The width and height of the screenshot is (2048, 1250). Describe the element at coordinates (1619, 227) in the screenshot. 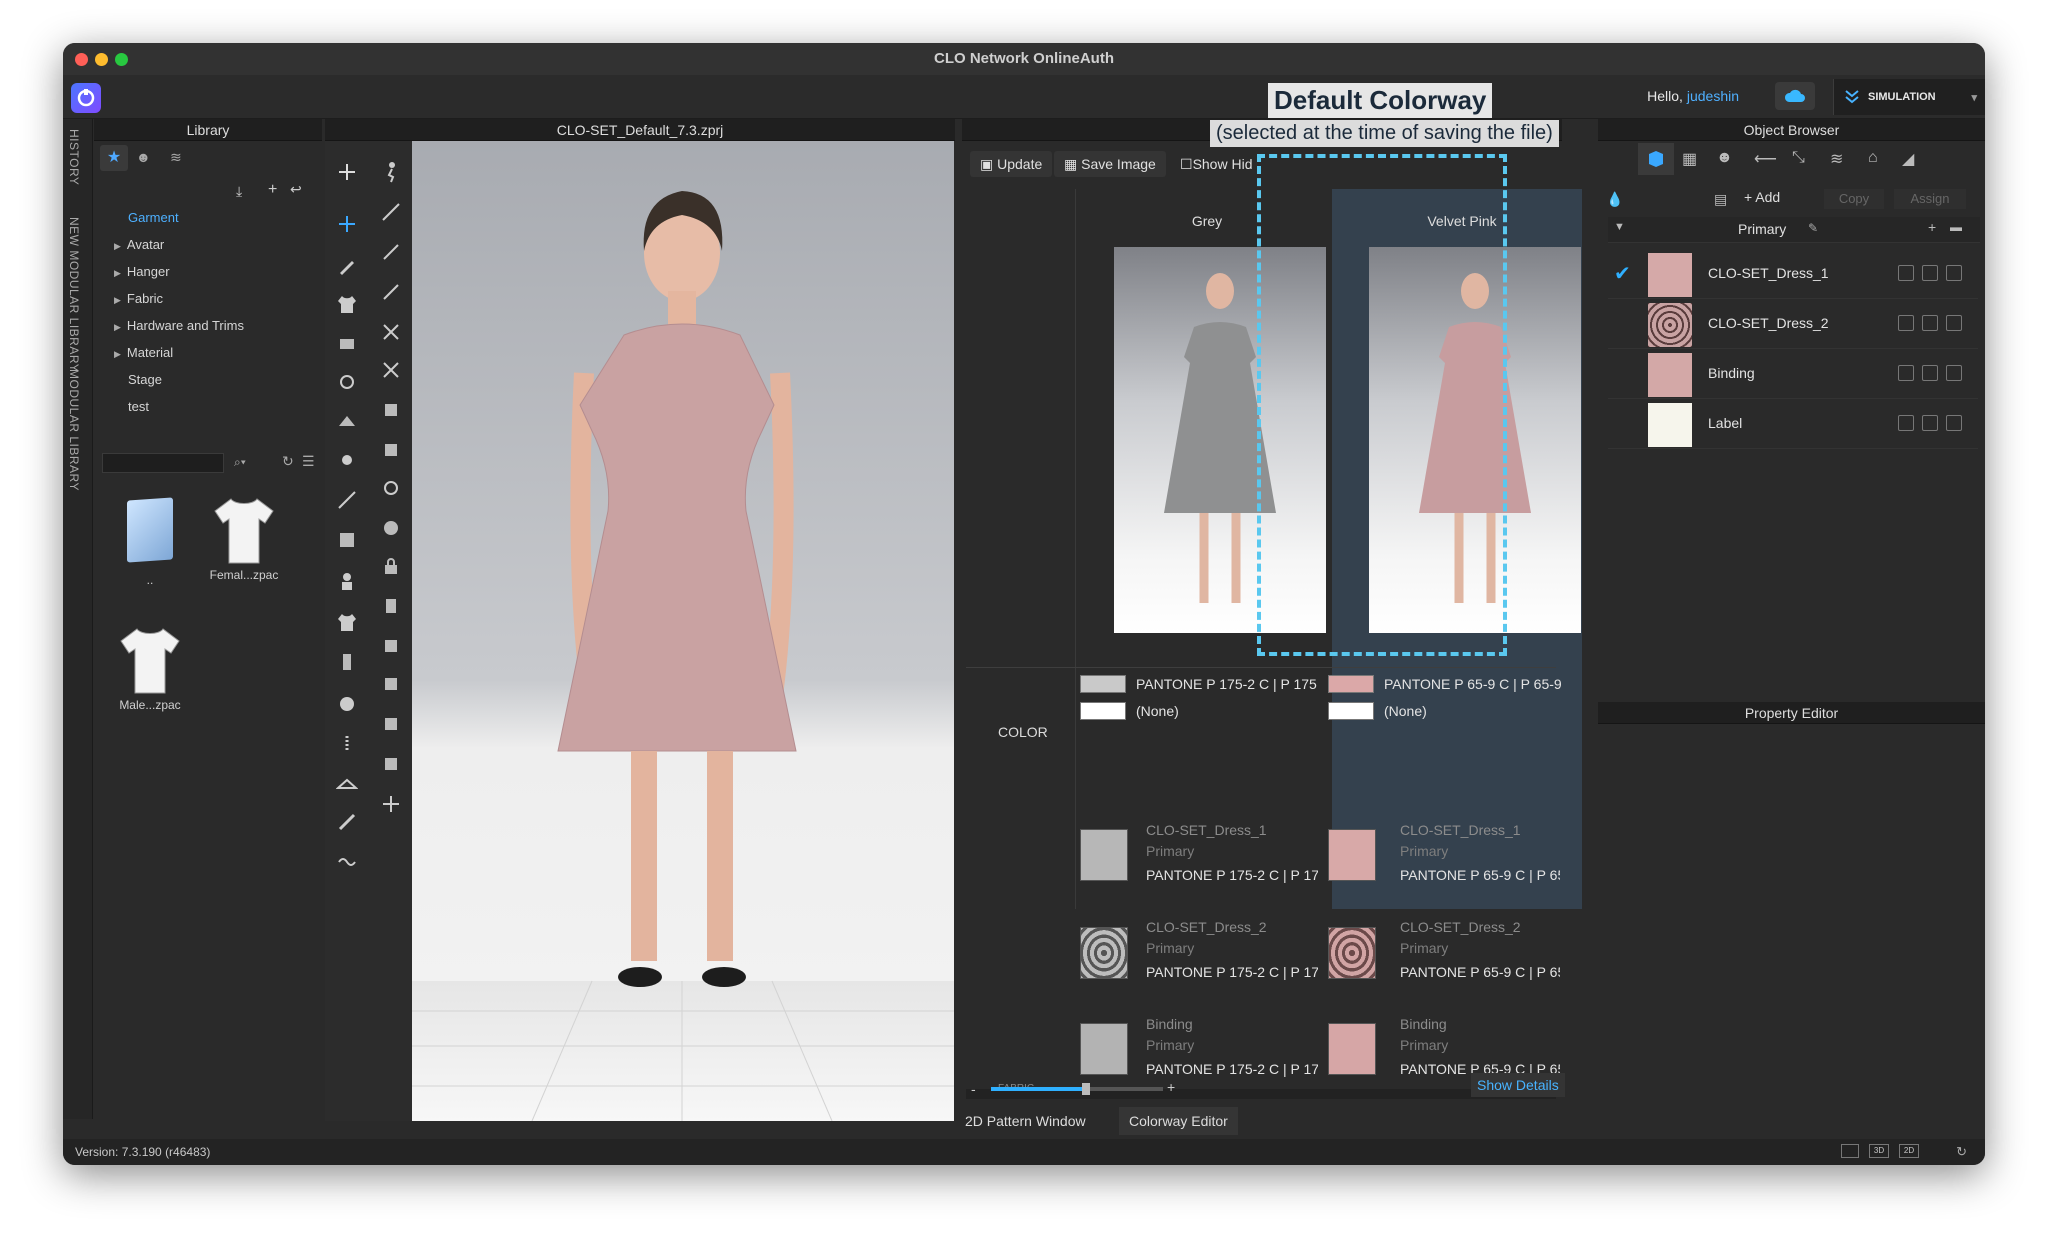

I see `expand-icon: ▼` at that location.